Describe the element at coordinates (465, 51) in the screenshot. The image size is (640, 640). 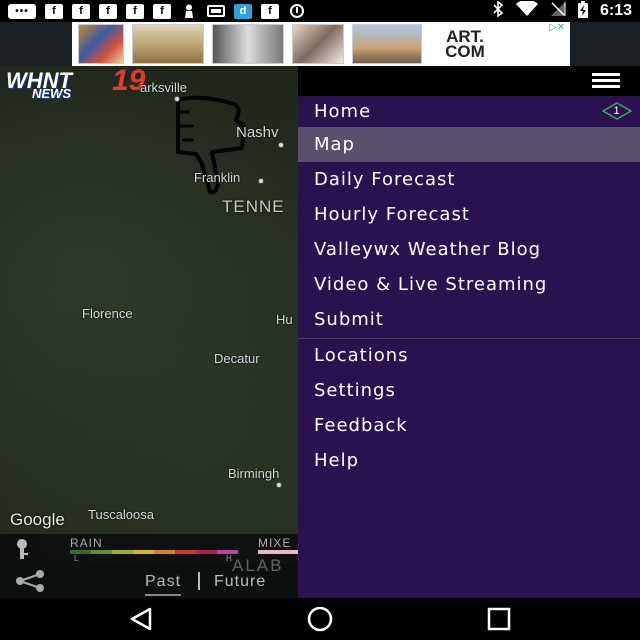
I see `ad-logo-bottom: COM` at that location.